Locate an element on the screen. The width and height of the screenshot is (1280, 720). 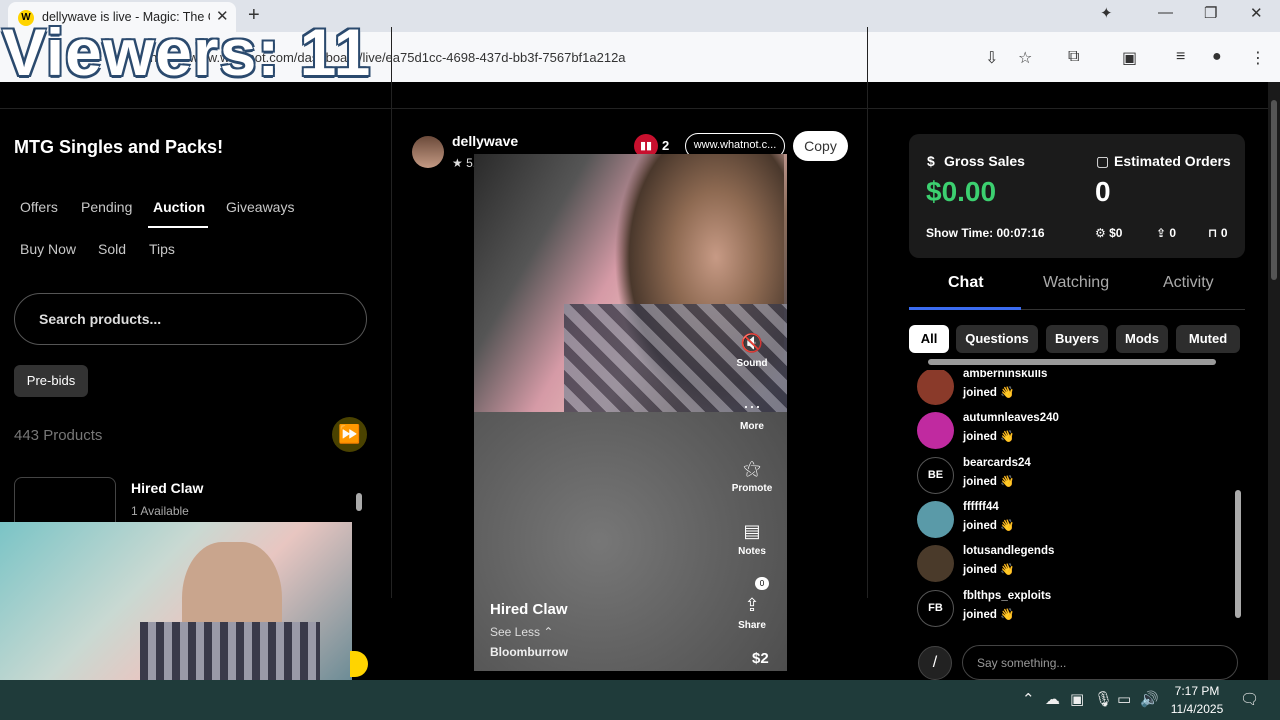
show-time: Show Time: 00:07:16 is located at coordinates (985, 233).